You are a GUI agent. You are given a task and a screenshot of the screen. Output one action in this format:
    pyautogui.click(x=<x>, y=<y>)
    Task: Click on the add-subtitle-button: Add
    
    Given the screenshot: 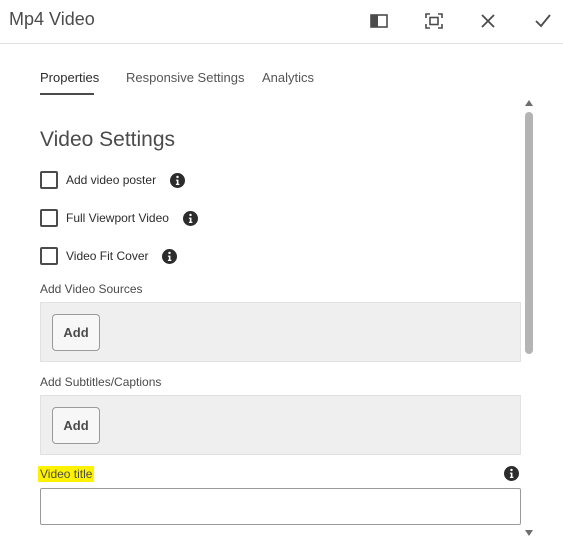 What is the action you would take?
    pyautogui.click(x=76, y=425)
    